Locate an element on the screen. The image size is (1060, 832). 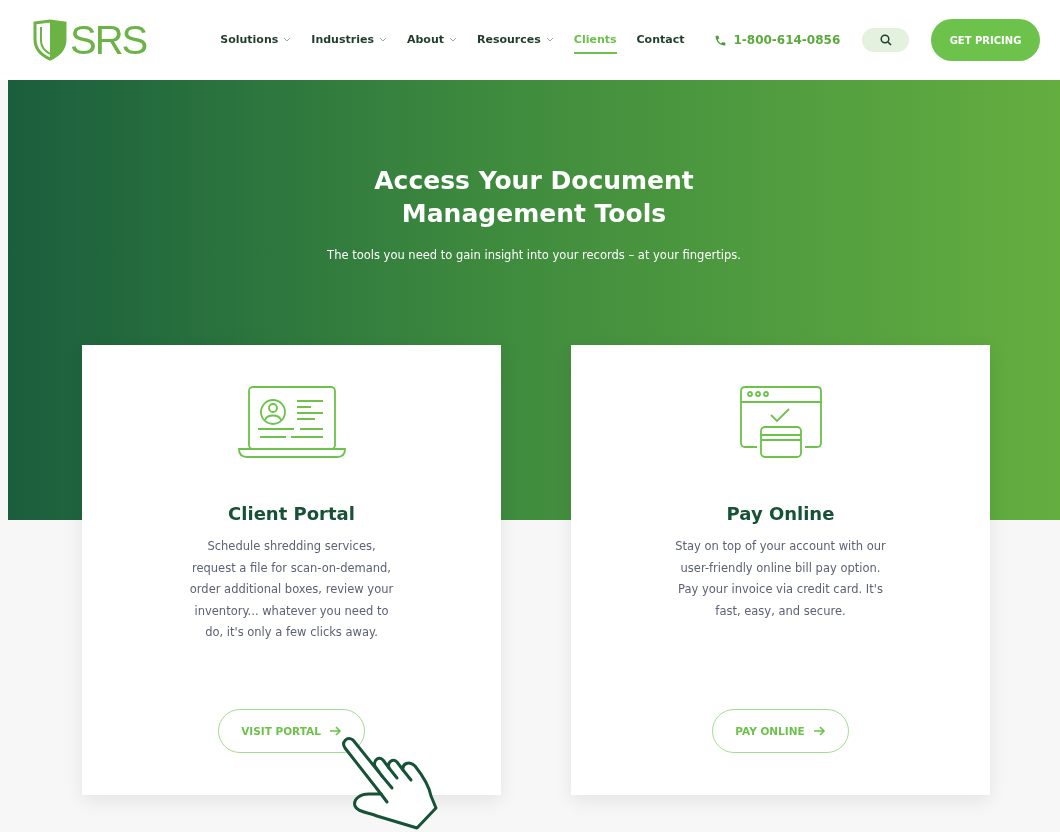
card-title: Client Portal is located at coordinates (291, 513).